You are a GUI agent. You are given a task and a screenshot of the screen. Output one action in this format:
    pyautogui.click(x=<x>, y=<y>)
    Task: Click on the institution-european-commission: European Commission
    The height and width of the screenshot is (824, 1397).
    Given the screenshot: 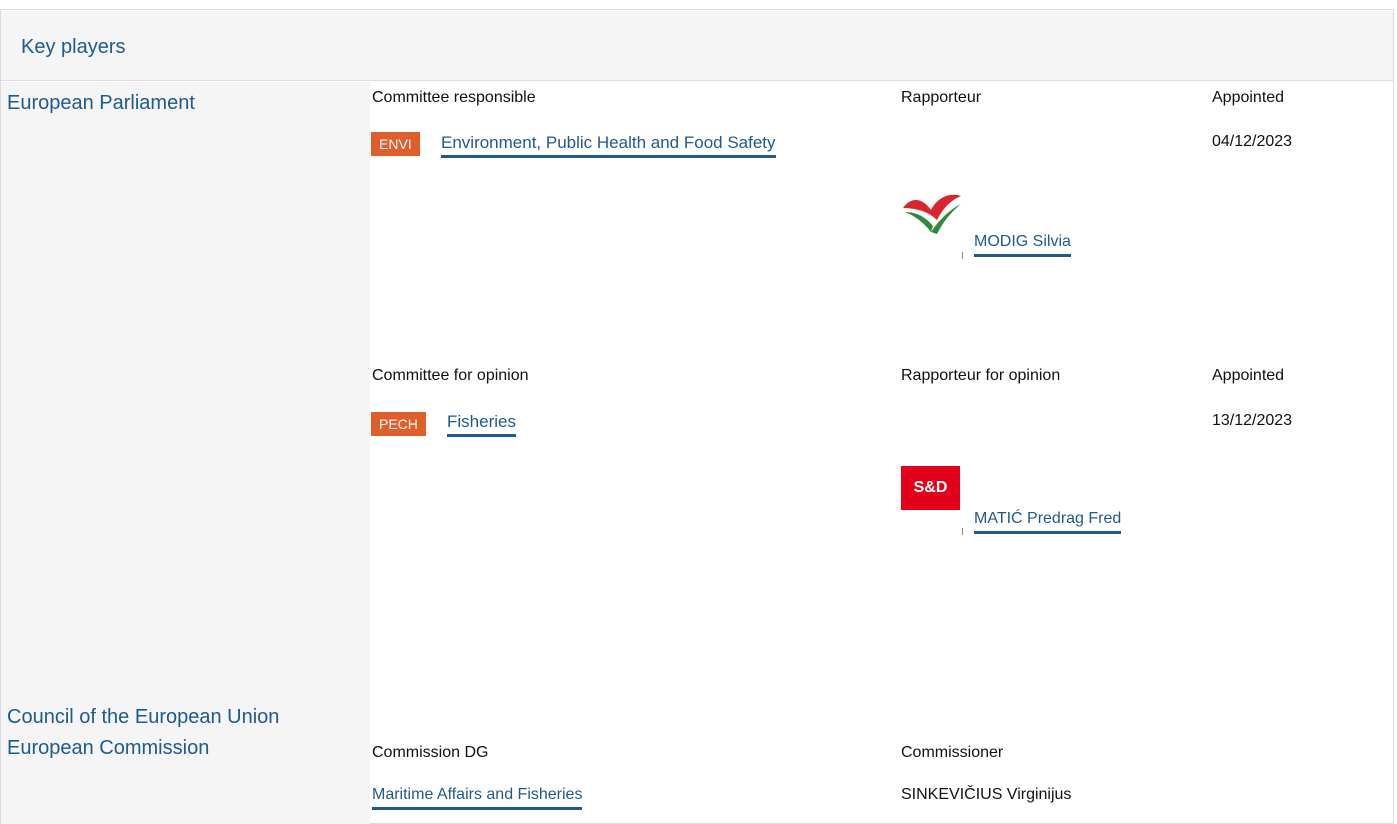 What is the action you would take?
    pyautogui.click(x=108, y=748)
    